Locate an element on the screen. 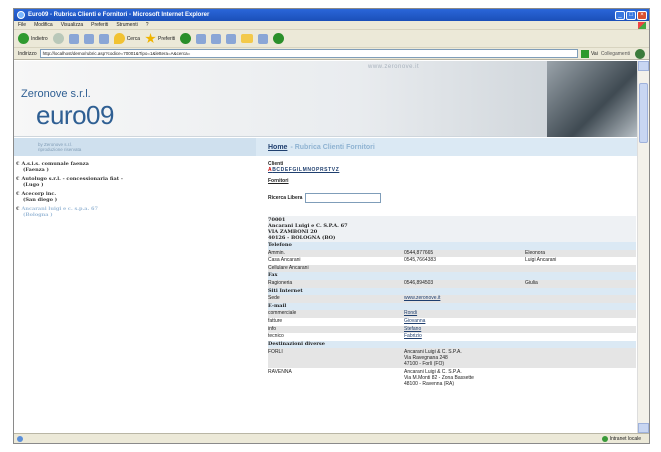 This screenshot has width=661, height=452. contact-city: 40126 - BOLOGNA (BO) is located at coordinates (302, 238).